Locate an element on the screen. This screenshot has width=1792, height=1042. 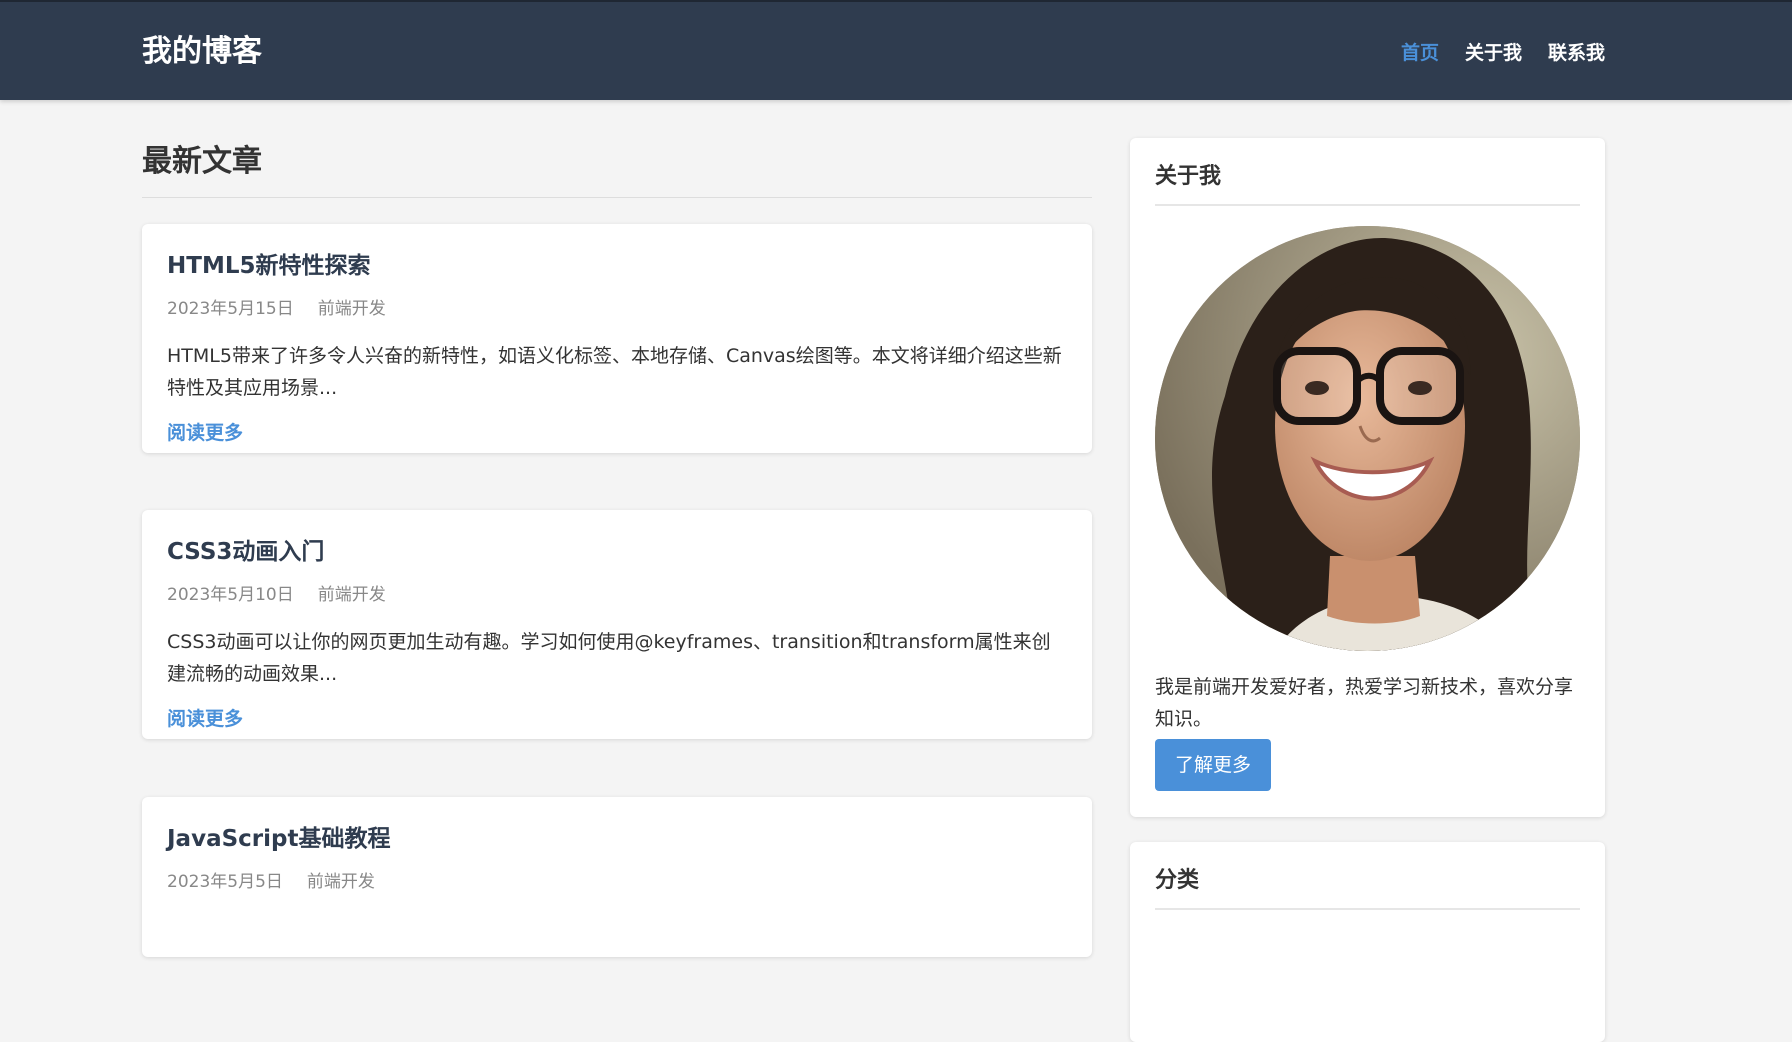
main-nav: 首页 关于我 联系我 is located at coordinates (1503, 53).